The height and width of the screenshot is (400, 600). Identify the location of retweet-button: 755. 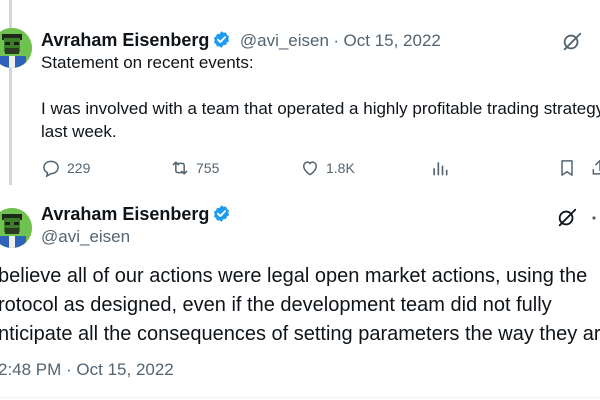
(194, 168).